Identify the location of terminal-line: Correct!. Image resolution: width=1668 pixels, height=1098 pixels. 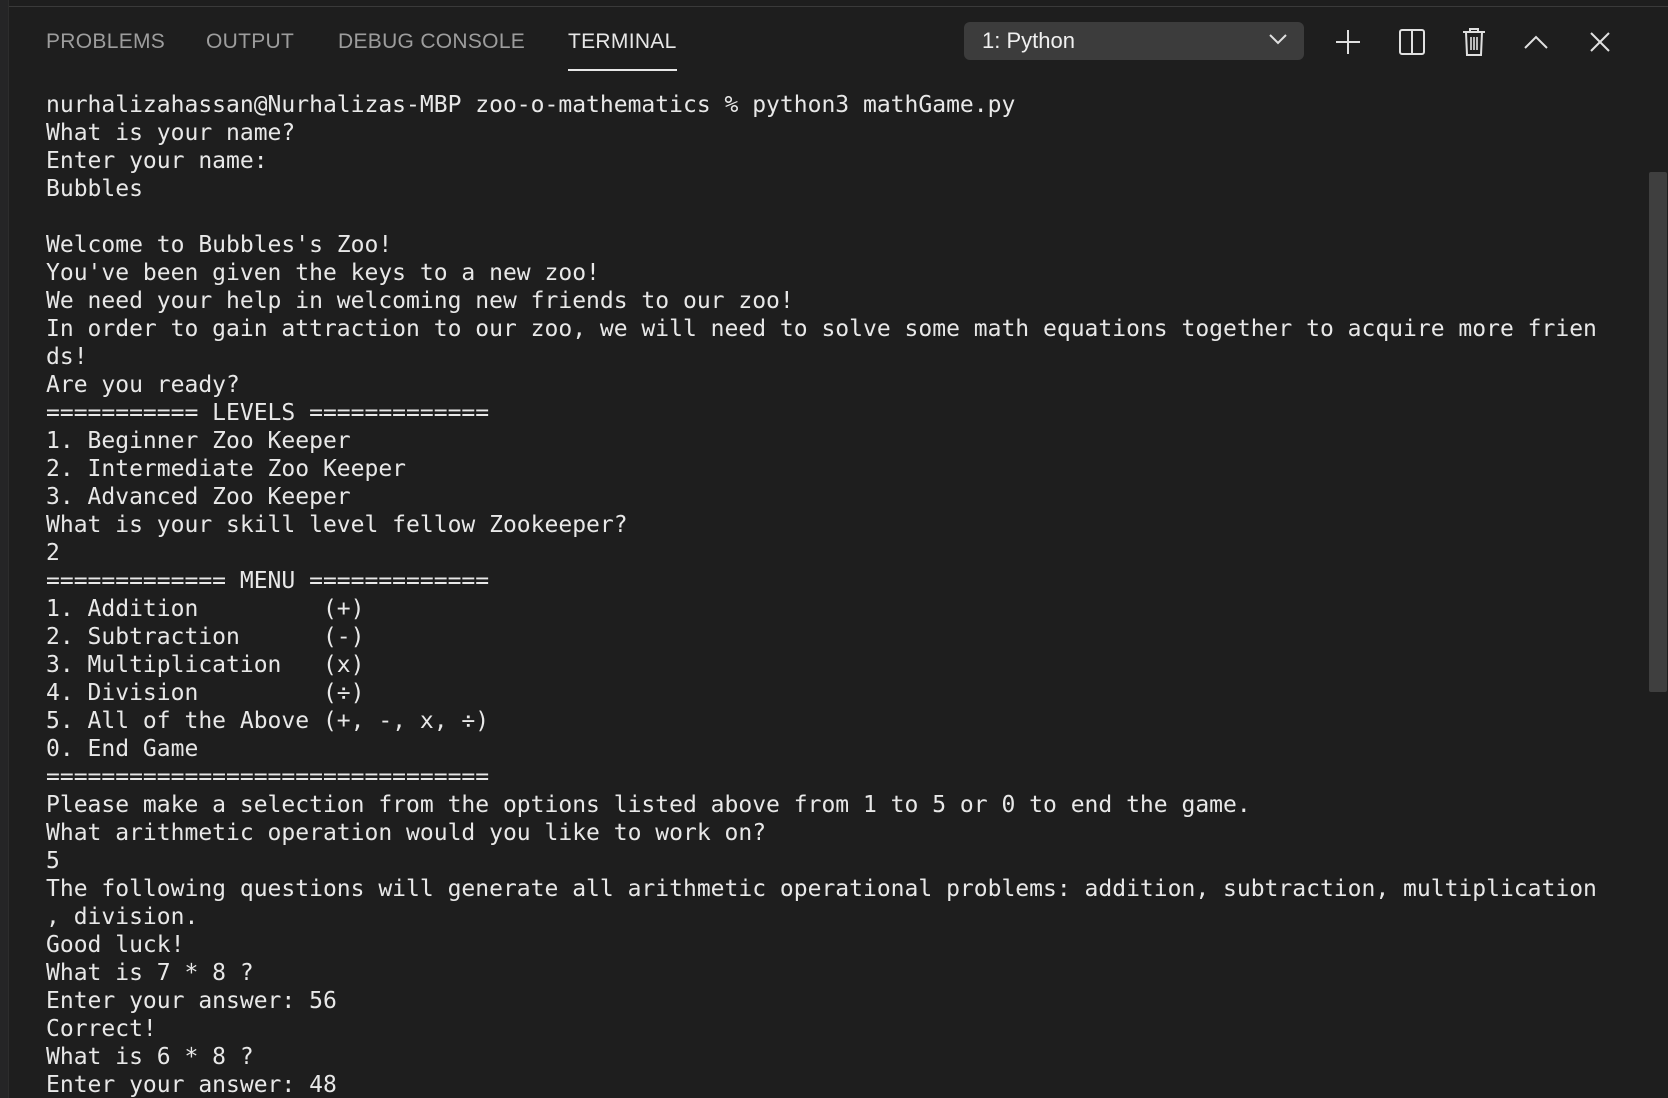
(101, 1029).